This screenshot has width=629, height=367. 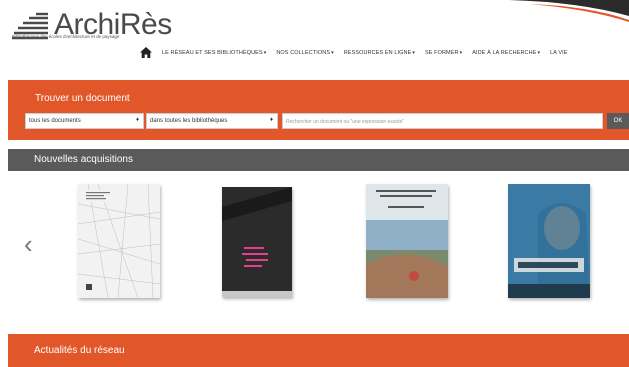 I want to click on acquisitions-title: Nouvelles acquisitions, so click(x=83, y=159).